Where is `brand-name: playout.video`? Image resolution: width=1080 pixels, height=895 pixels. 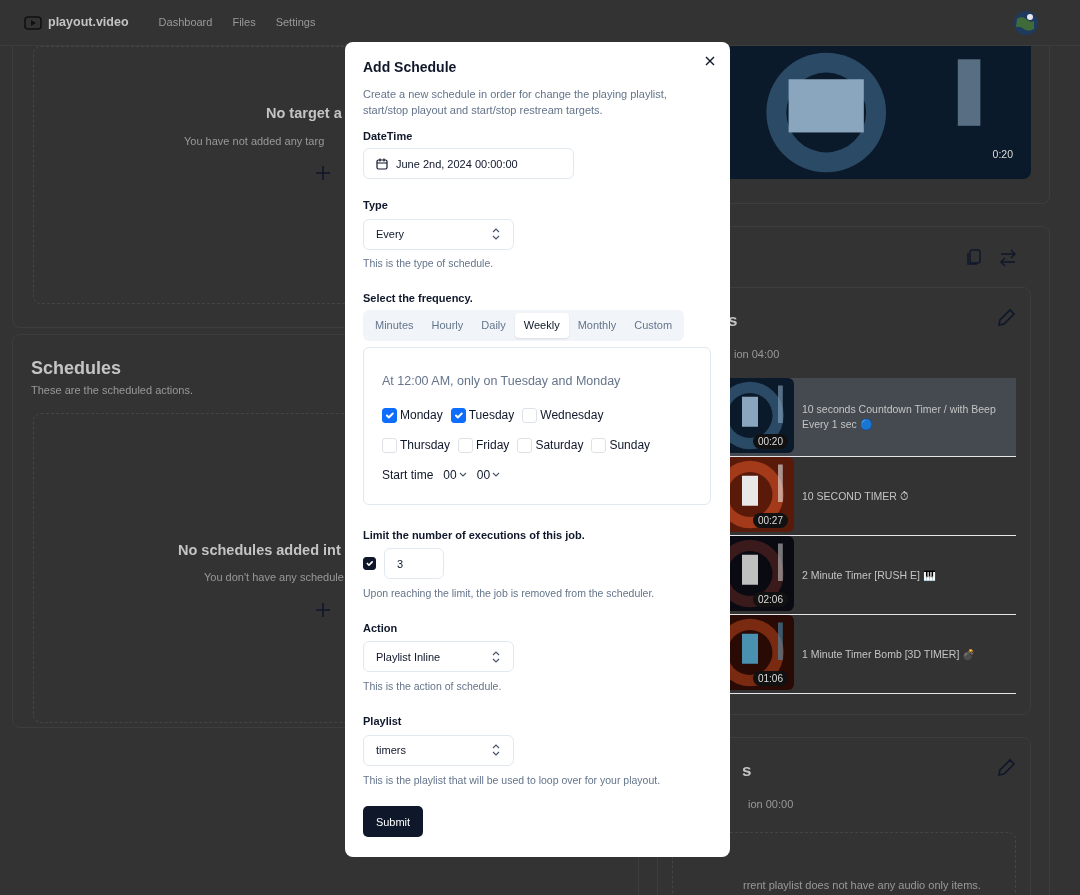
brand-name: playout.video is located at coordinates (88, 23).